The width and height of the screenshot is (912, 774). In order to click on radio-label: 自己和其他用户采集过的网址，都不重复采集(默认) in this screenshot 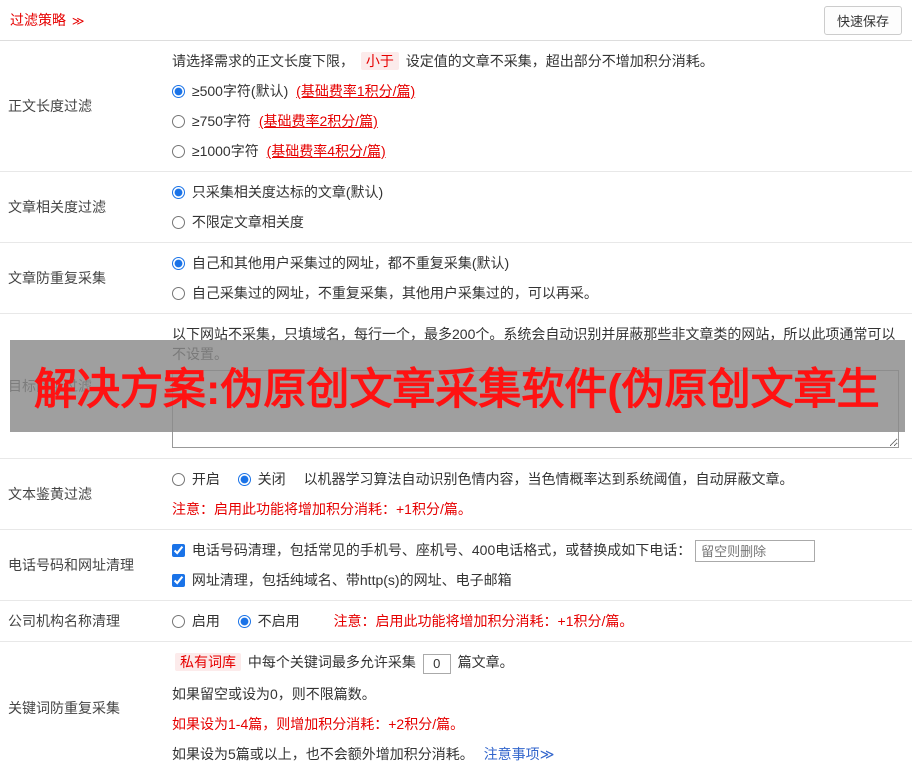, I will do `click(350, 263)`.